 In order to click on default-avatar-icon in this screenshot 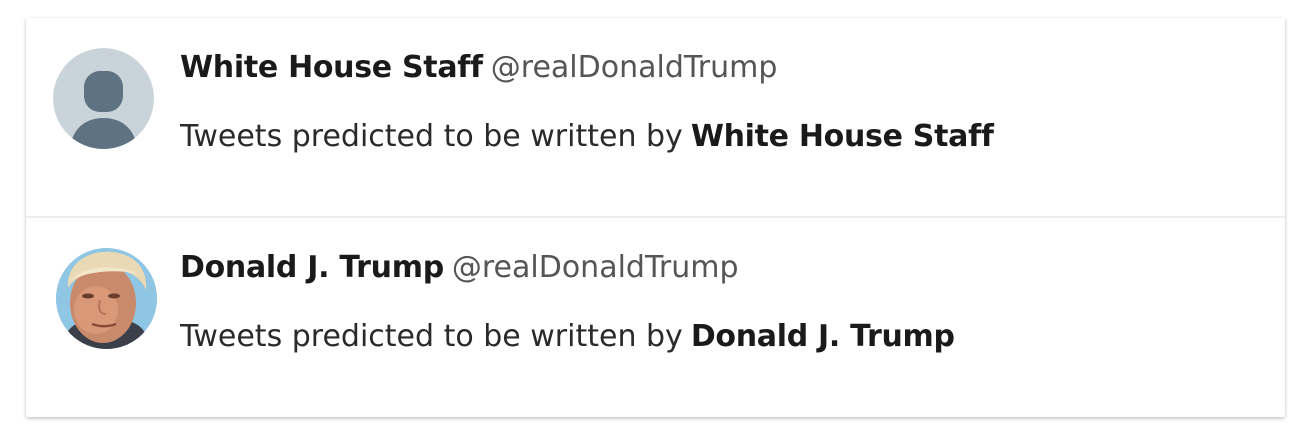, I will do `click(103, 98)`.